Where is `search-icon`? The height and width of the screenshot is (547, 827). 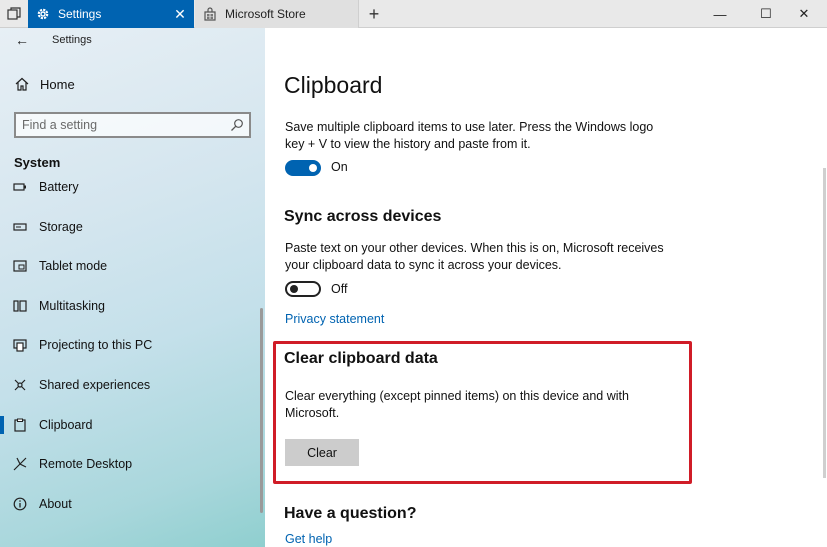
search-icon is located at coordinates (237, 125).